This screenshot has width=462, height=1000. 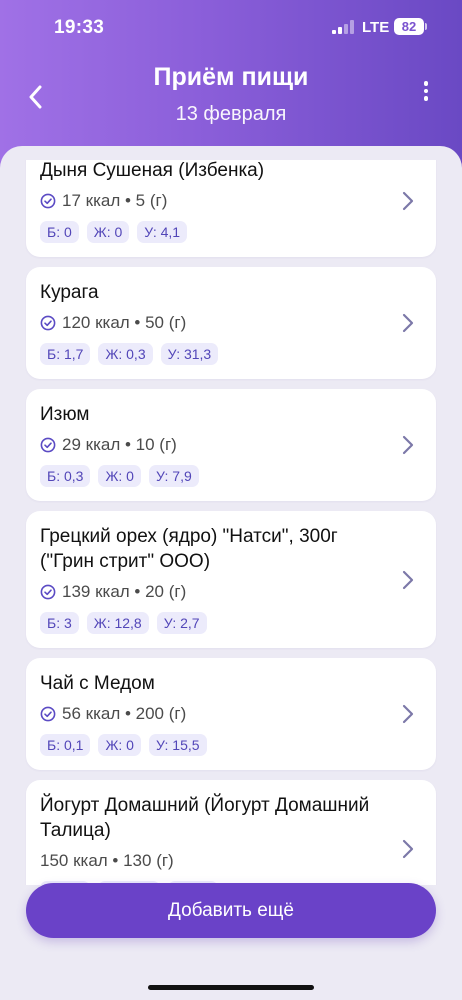 I want to click on status-bar: 19:33 LTE 82, so click(x=231, y=28).